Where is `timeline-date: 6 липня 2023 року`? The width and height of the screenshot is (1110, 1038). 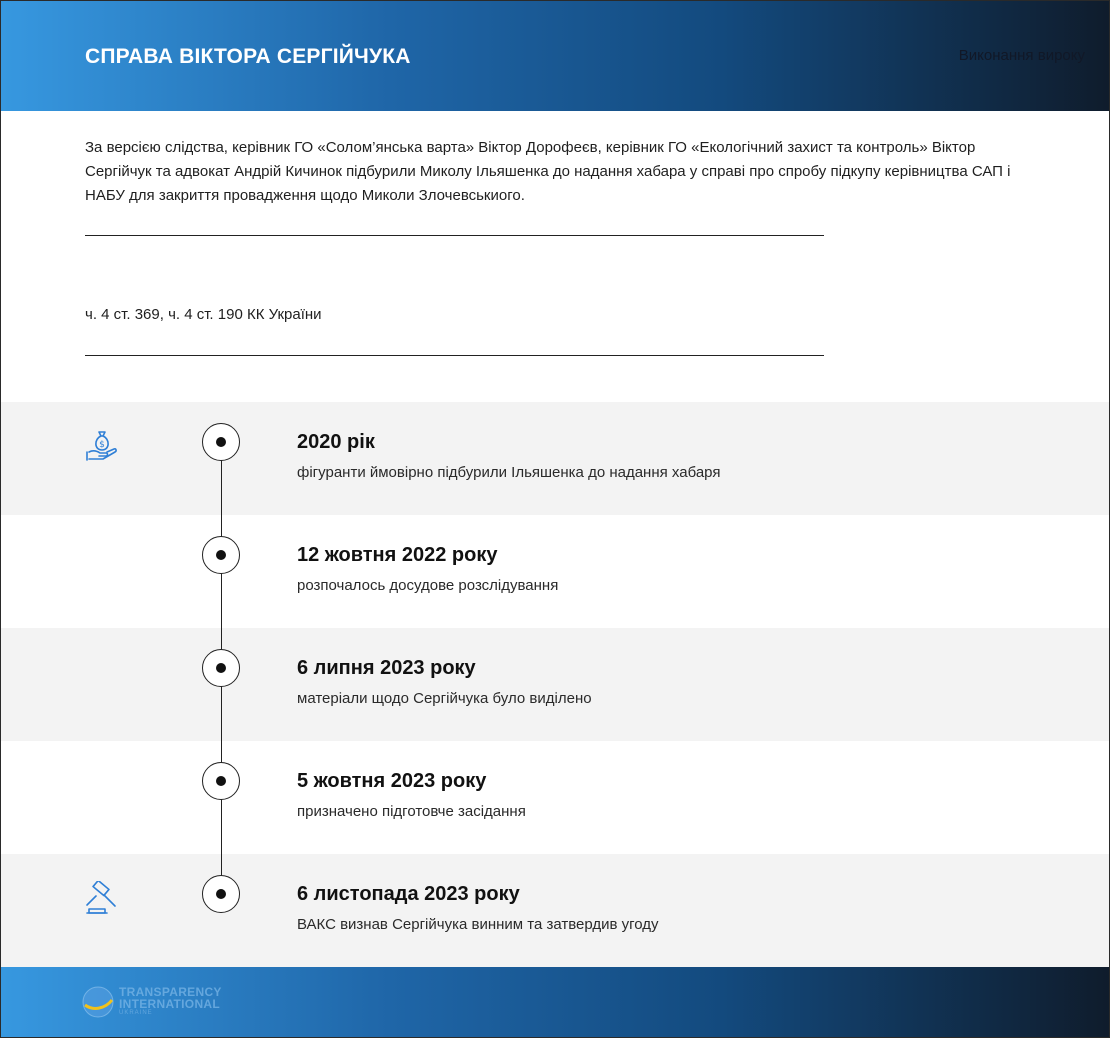
timeline-date: 6 липня 2023 року is located at coordinates (386, 668).